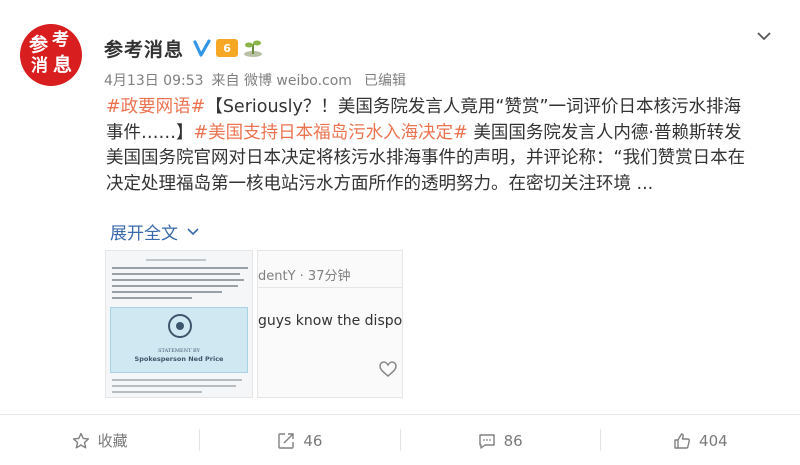 This screenshot has height=465, width=800. I want to click on level-number: 6, so click(227, 48).